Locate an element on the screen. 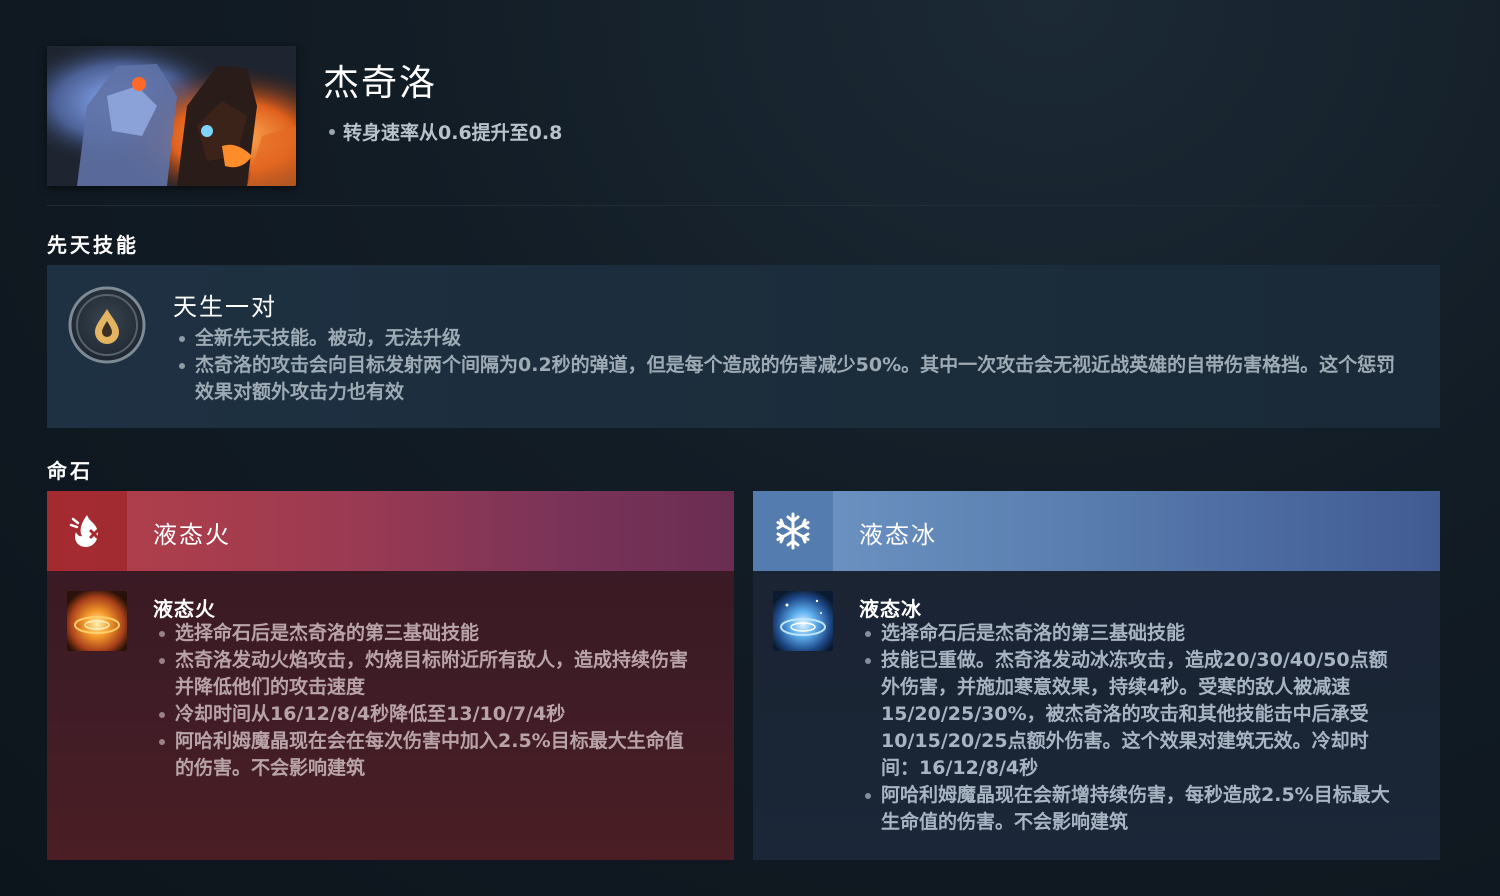  facet-ability-name: 液态火 is located at coordinates (184, 609).